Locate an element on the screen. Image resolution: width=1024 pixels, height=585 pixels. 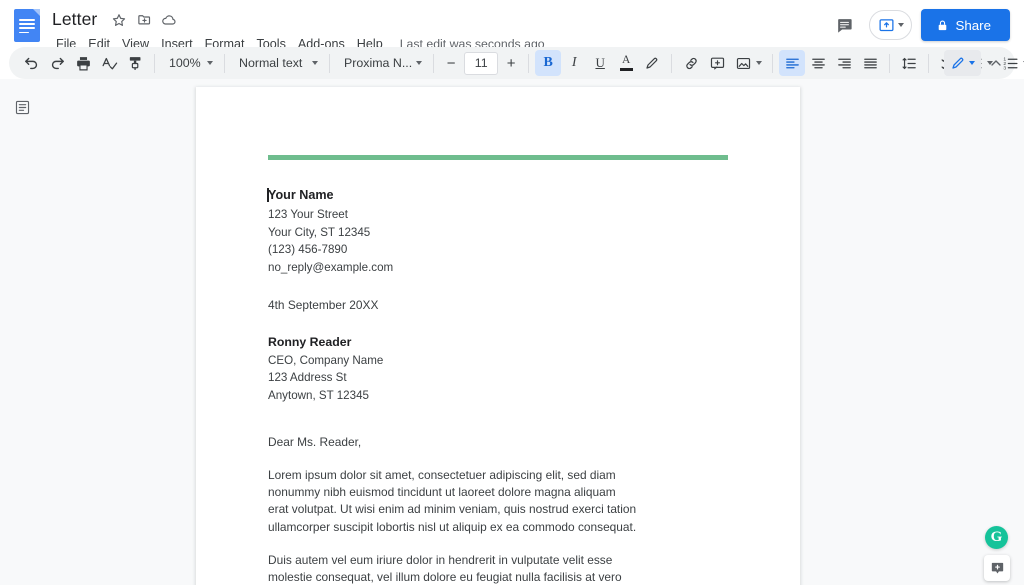
editing-mode-caret is located at coordinates (972, 63).